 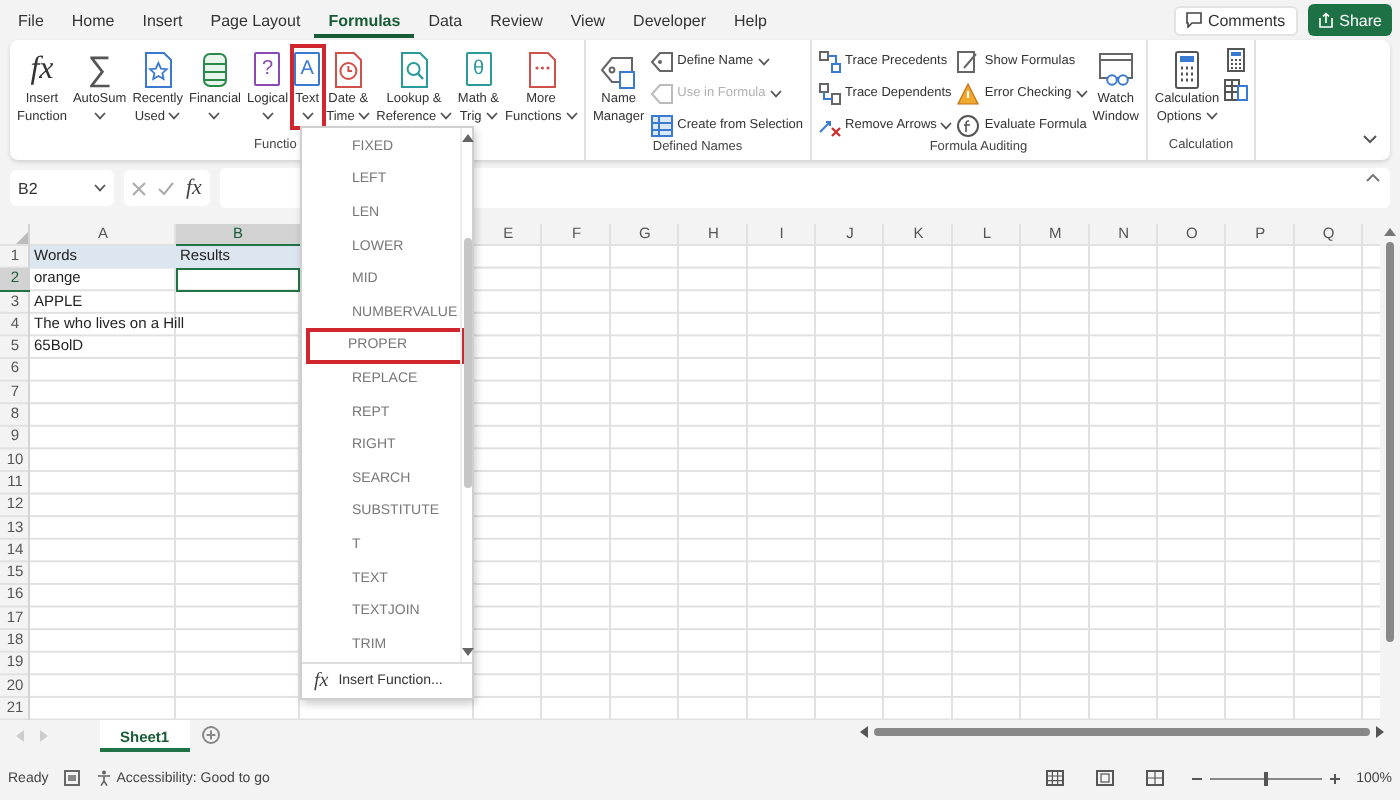 What do you see at coordinates (1235, 20) in the screenshot?
I see `comments-button: Comments` at bounding box center [1235, 20].